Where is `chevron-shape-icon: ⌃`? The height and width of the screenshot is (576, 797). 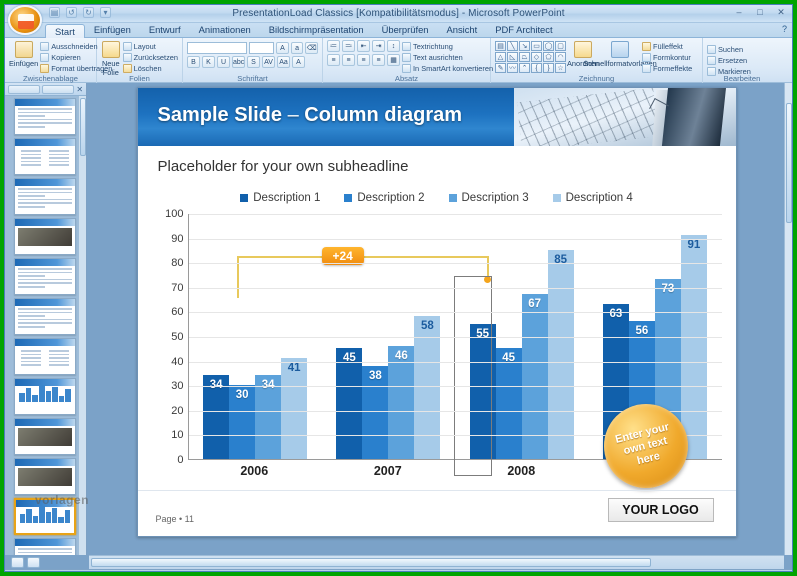
chevron-shape-icon: ⌃ is located at coordinates (524, 68).